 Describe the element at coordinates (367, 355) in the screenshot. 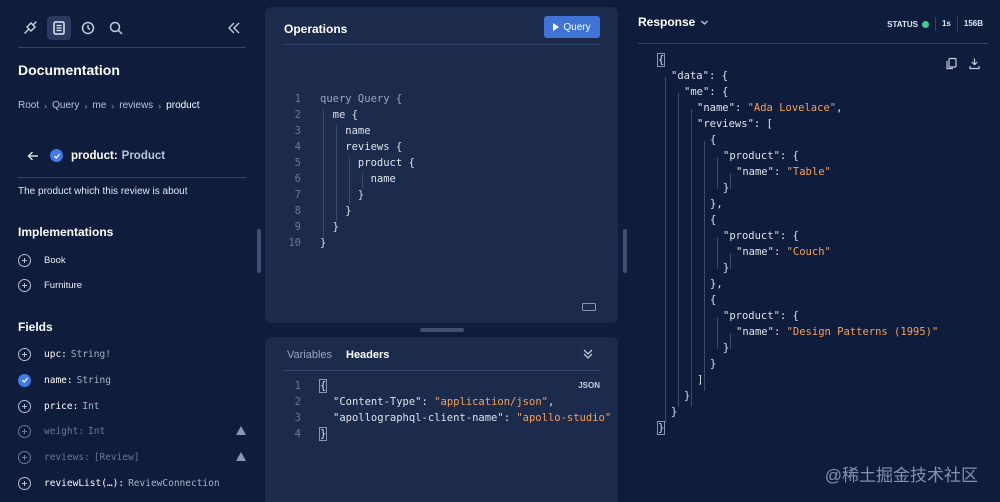

I see `tab-headers: Headers` at that location.